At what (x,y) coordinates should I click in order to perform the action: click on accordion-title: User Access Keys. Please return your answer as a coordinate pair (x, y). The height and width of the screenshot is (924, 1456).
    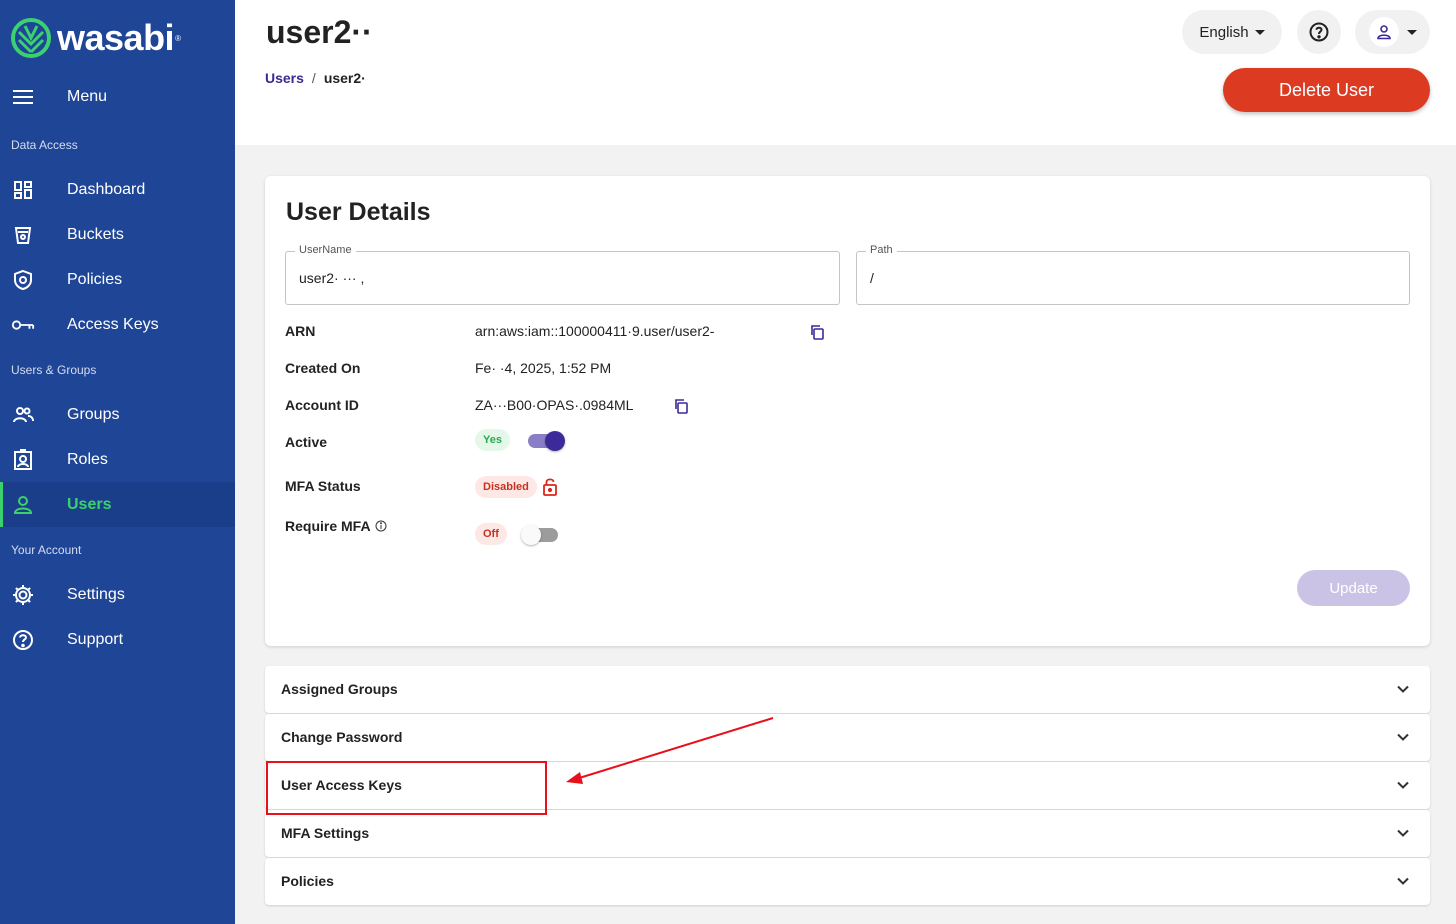
    Looking at the image, I should click on (341, 785).